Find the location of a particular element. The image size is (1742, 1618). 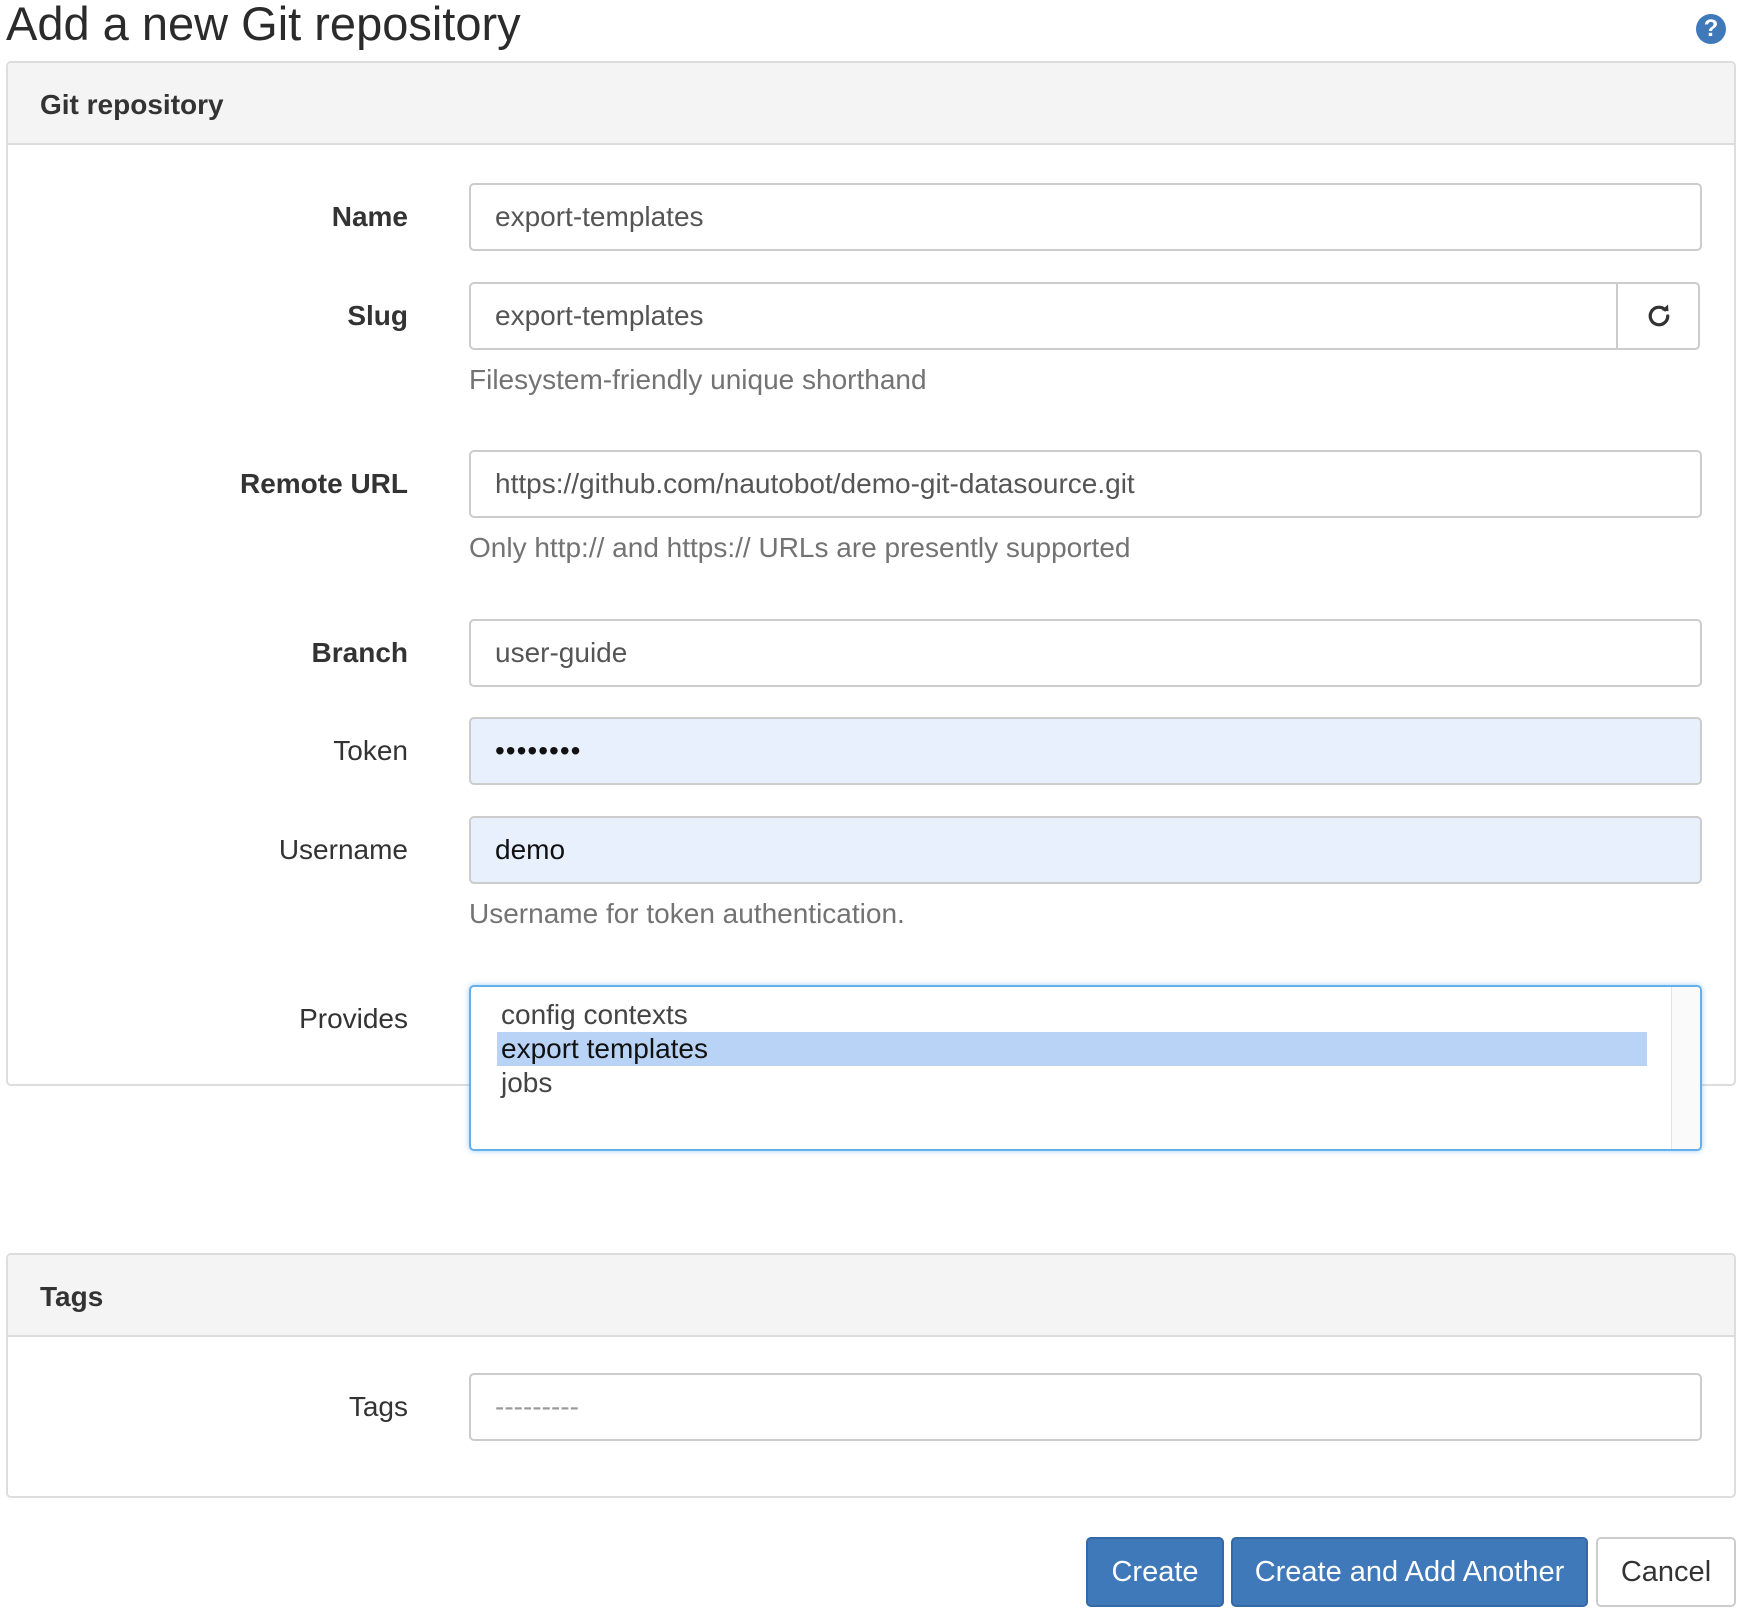

panel-title: Git repository is located at coordinates (132, 104).